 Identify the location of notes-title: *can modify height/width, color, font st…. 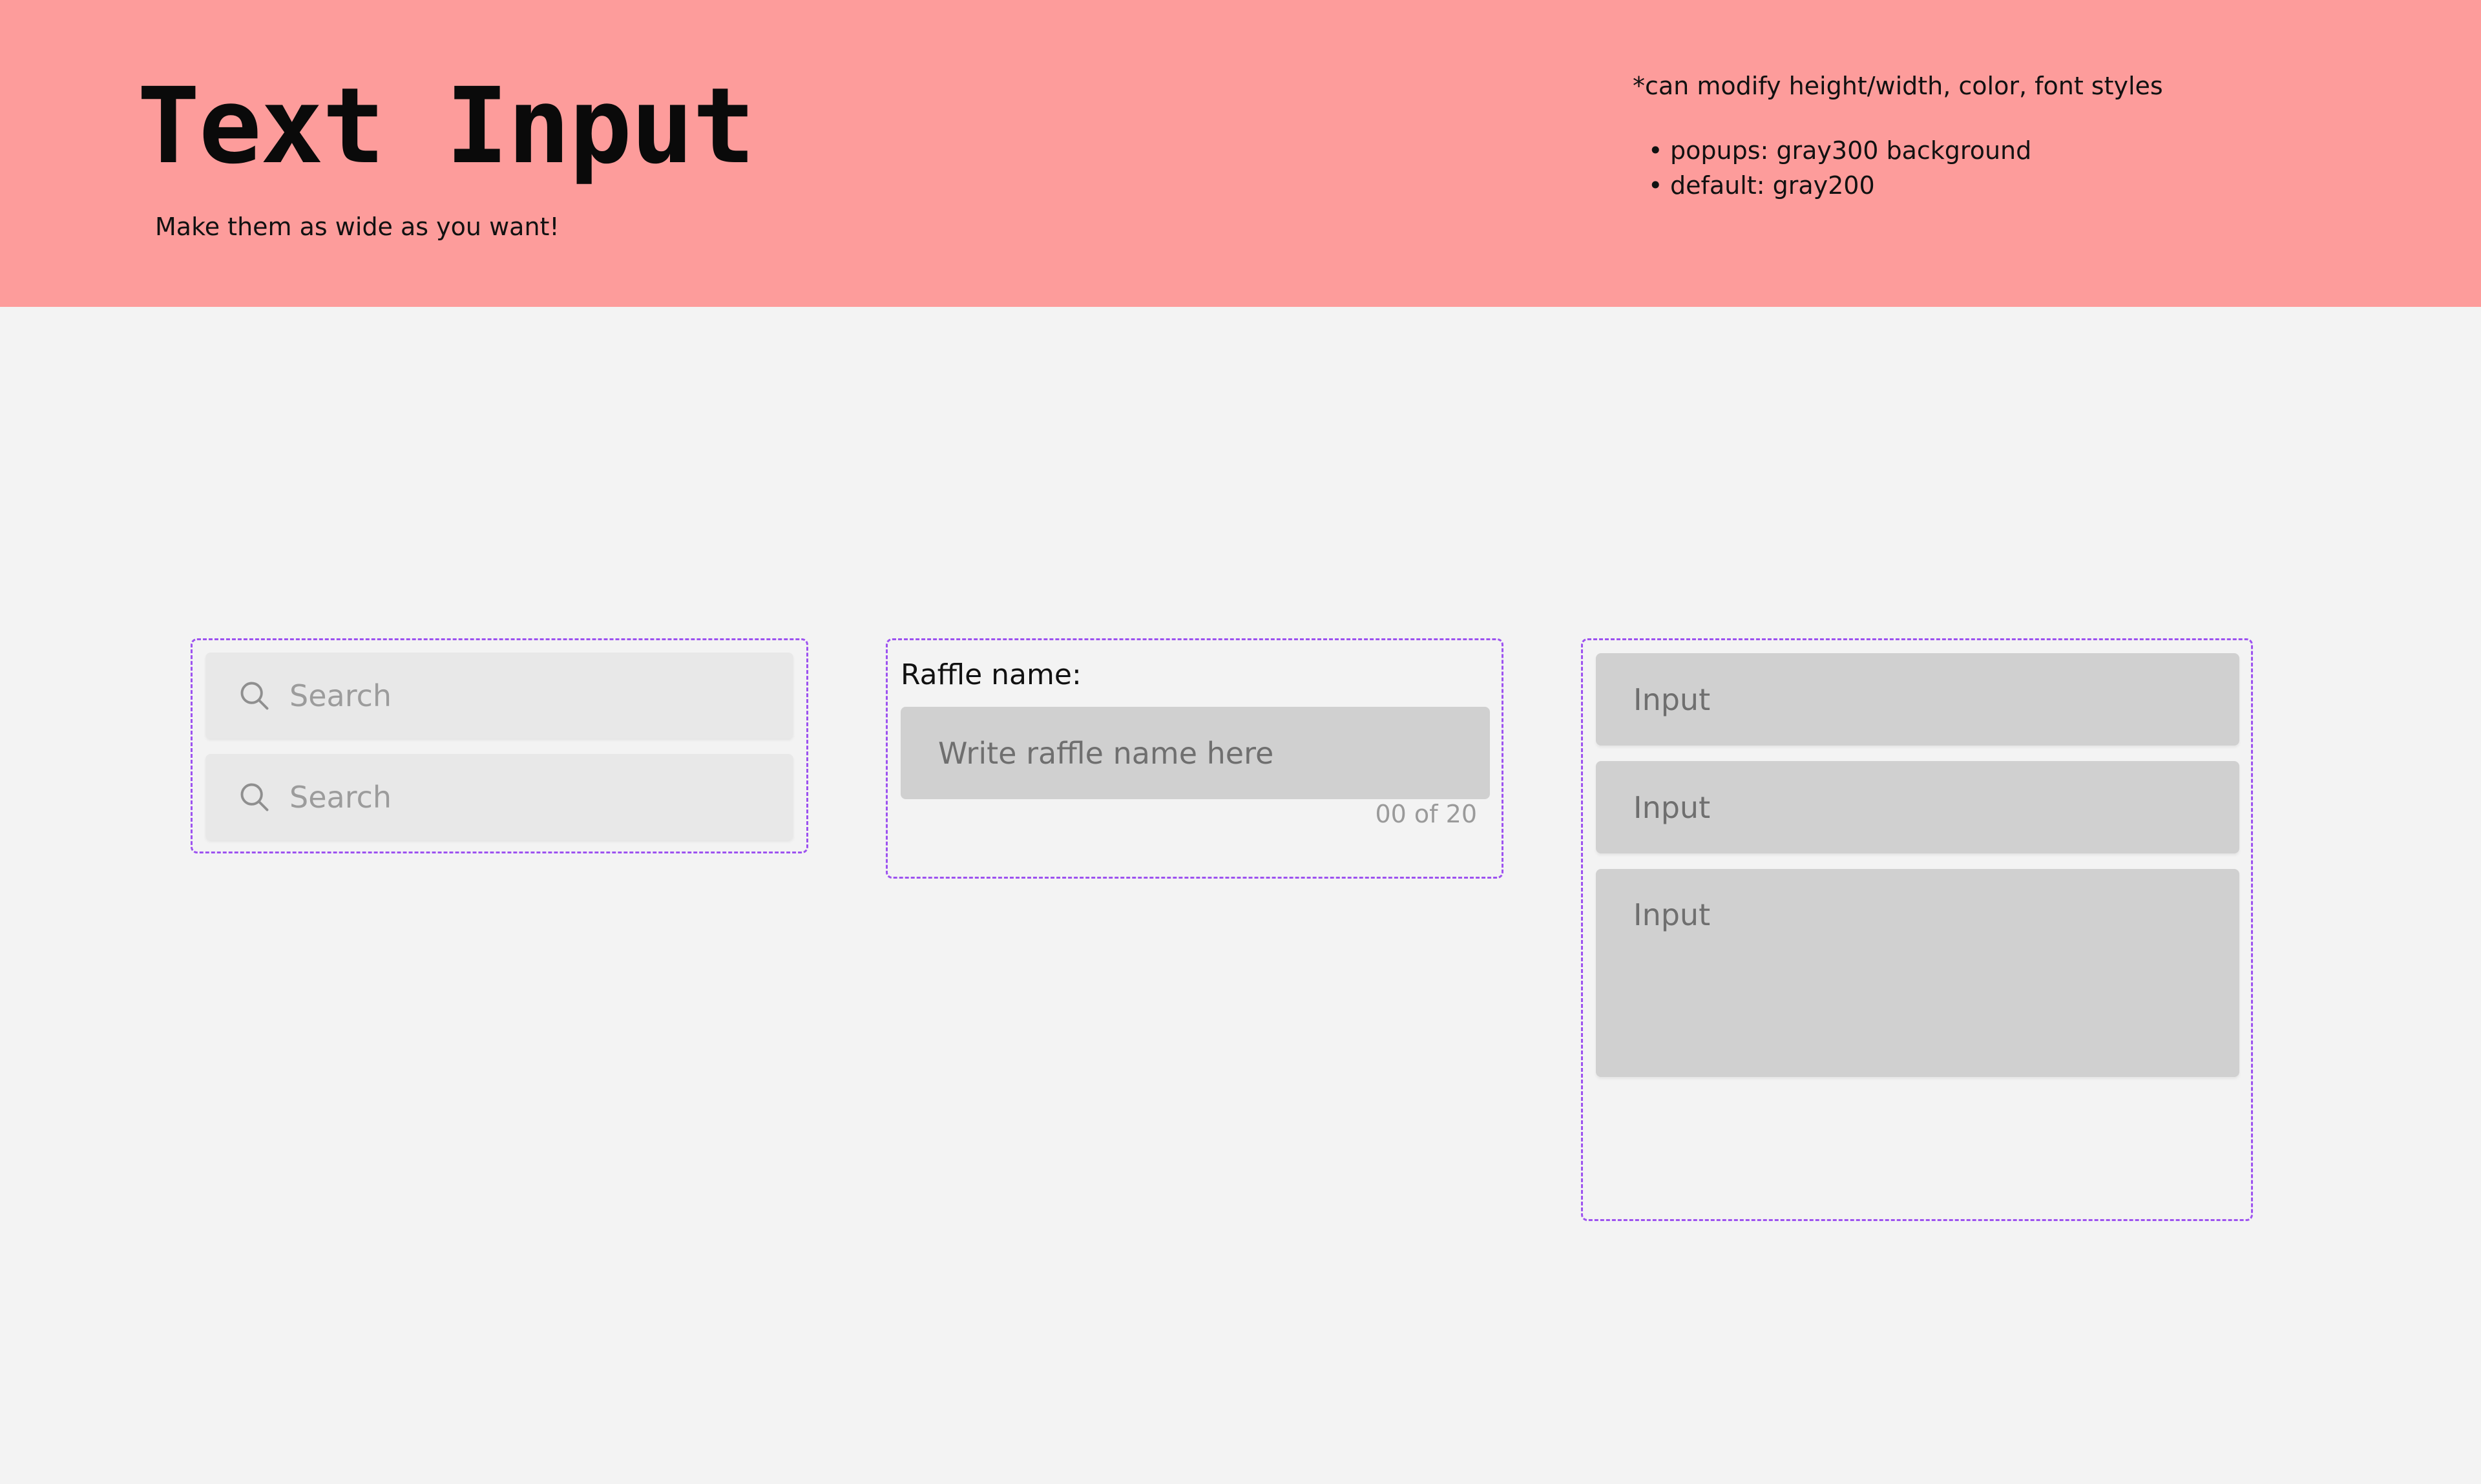
(1898, 86).